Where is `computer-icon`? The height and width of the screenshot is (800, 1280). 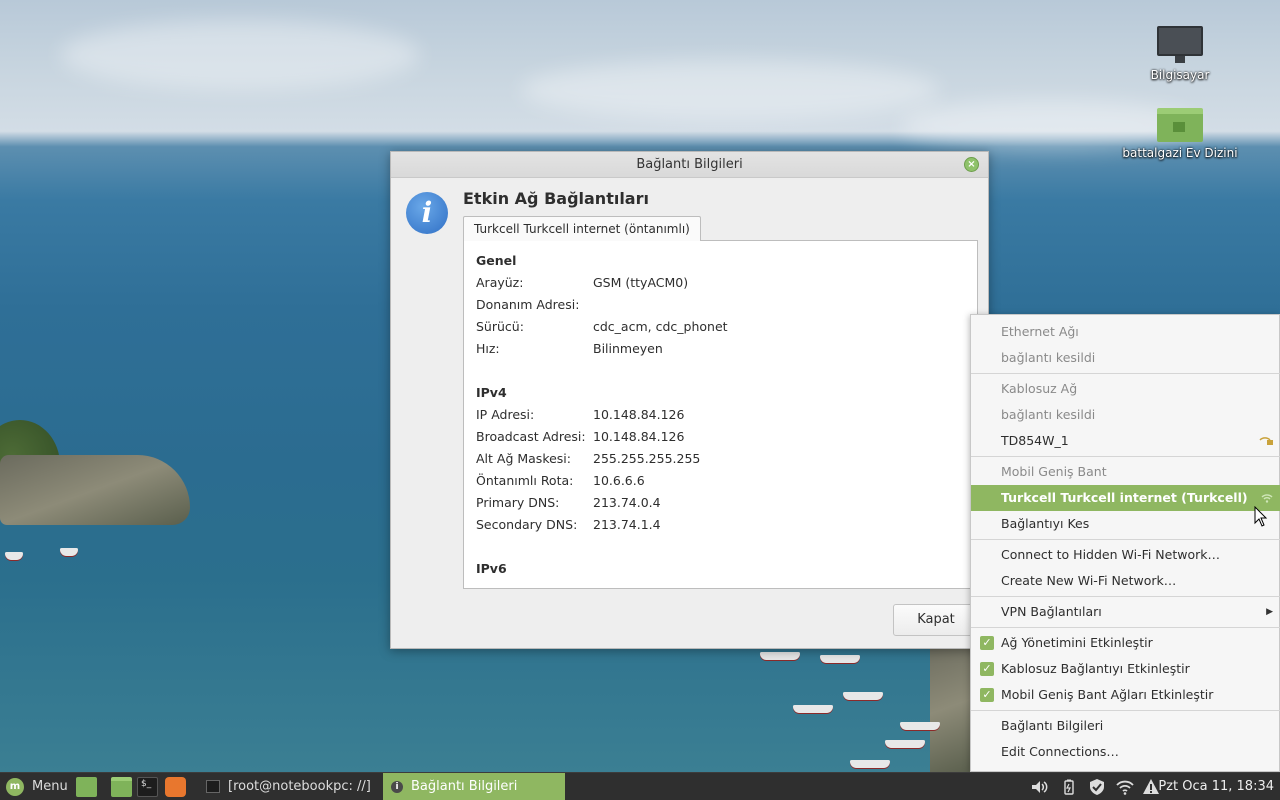
computer-icon is located at coordinates (1180, 44).